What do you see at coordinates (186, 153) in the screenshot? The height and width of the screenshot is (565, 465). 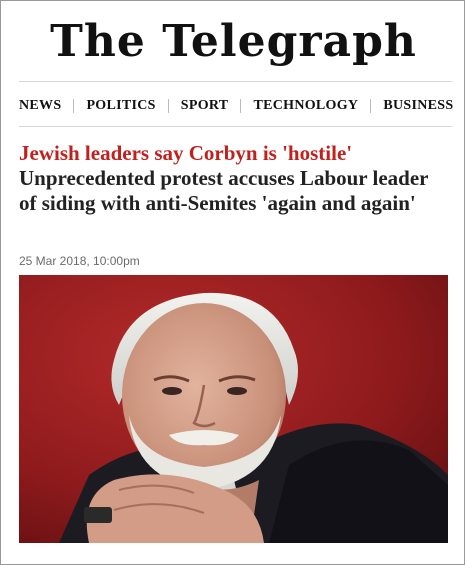 I see `headline-kicker: Jewish leaders say Corbyn is 'hostile'` at bounding box center [186, 153].